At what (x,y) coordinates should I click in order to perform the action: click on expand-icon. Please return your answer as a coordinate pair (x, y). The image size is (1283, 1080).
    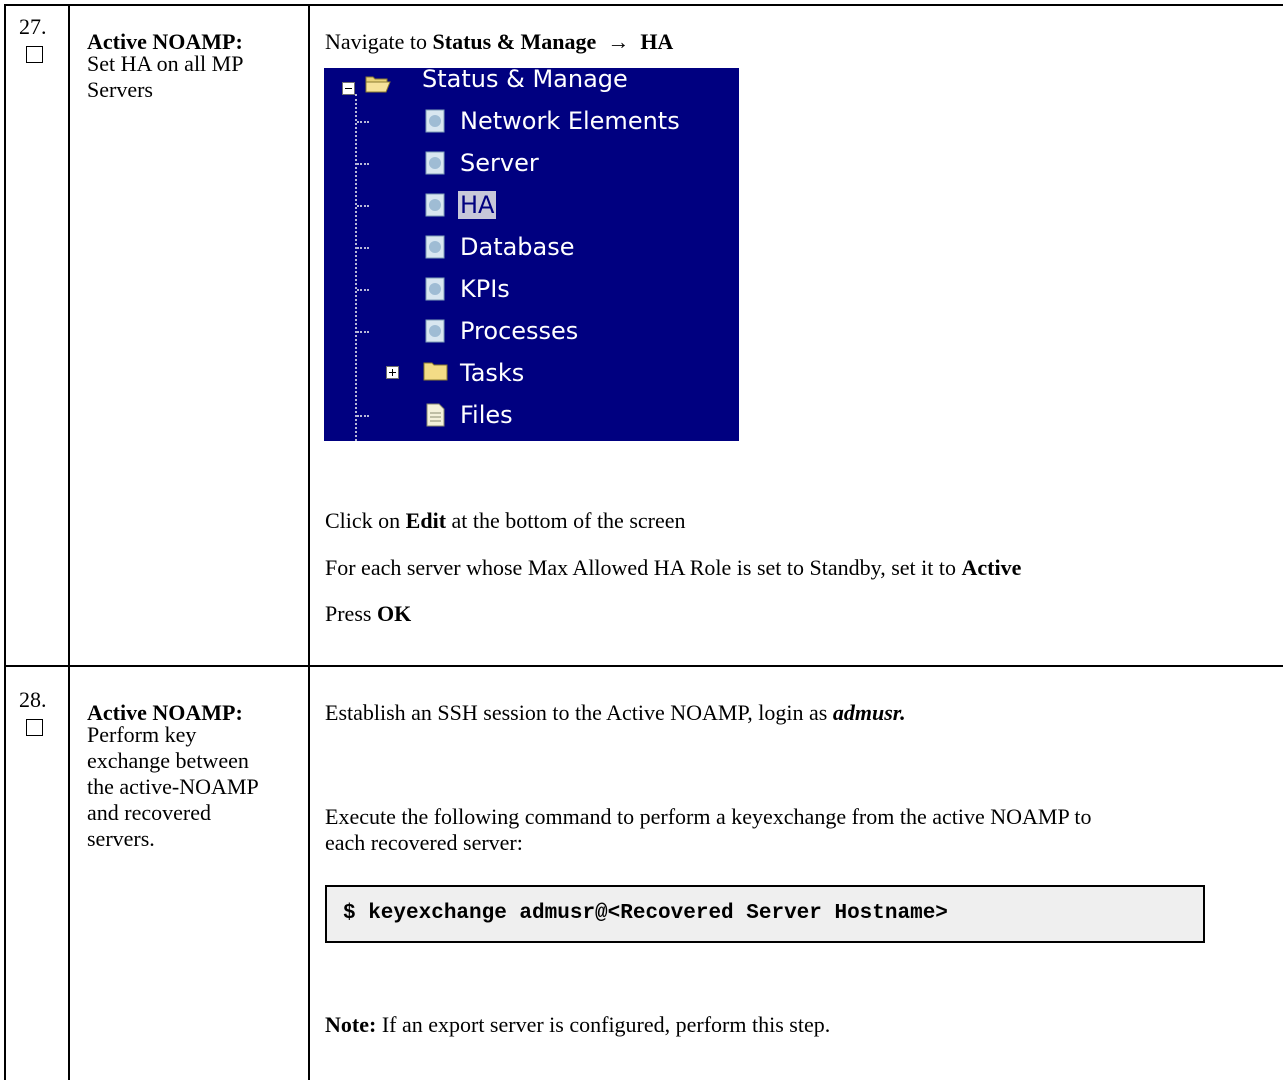
    Looking at the image, I should click on (392, 372).